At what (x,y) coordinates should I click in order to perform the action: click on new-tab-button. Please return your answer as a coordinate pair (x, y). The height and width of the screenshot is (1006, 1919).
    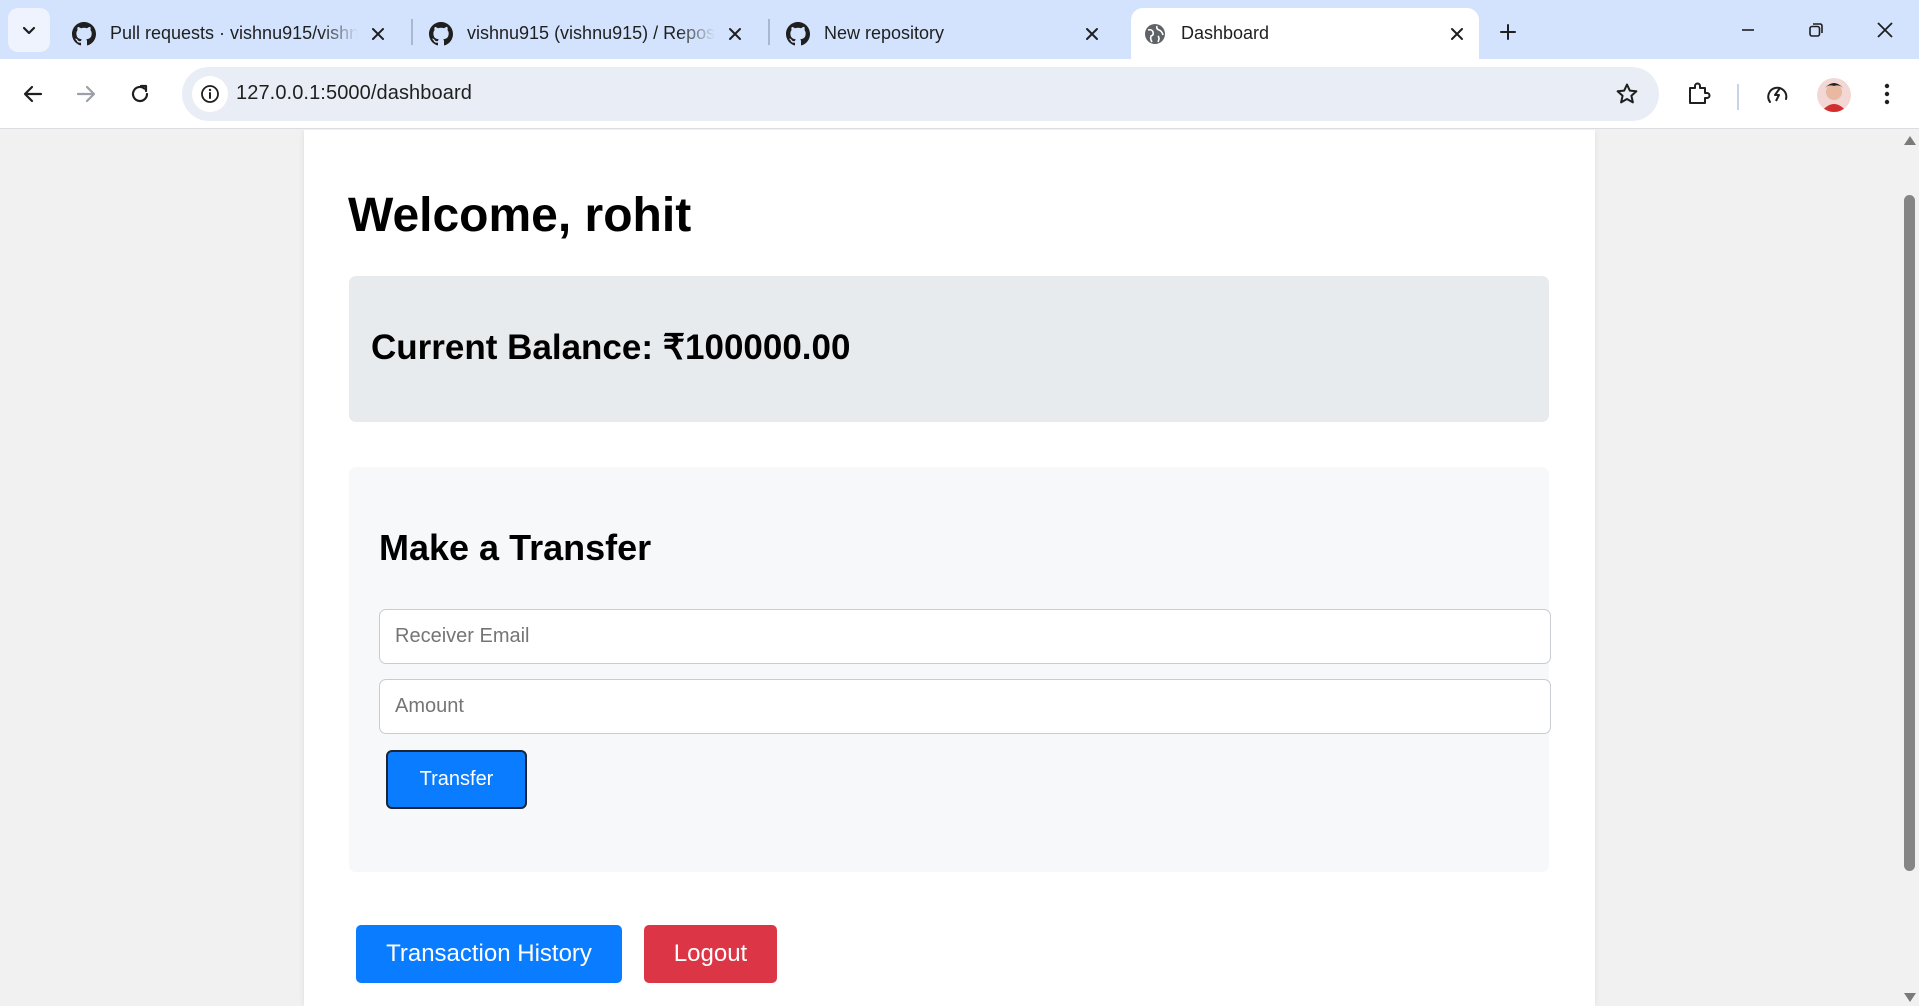
    Looking at the image, I should click on (1508, 32).